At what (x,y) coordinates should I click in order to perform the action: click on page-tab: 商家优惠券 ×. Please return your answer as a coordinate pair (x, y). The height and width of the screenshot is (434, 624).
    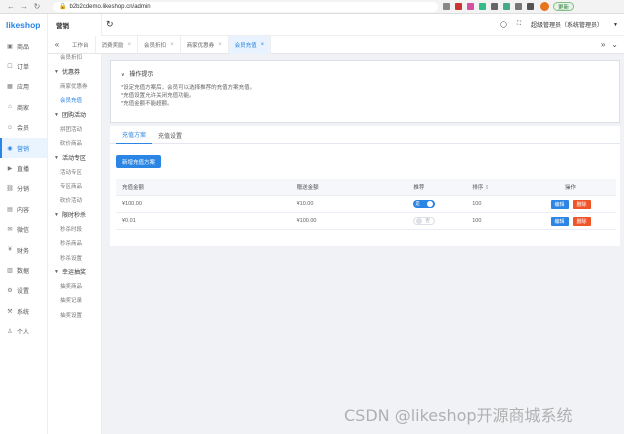
    Looking at the image, I should click on (205, 44).